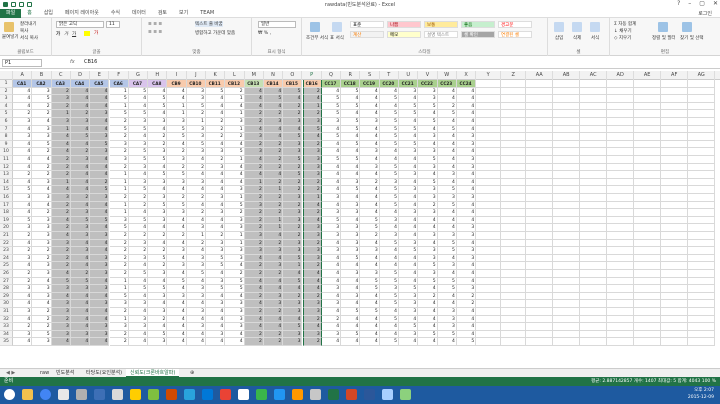  What do you see at coordinates (6, 160) in the screenshot?
I see `row-header: 11` at bounding box center [6, 160].